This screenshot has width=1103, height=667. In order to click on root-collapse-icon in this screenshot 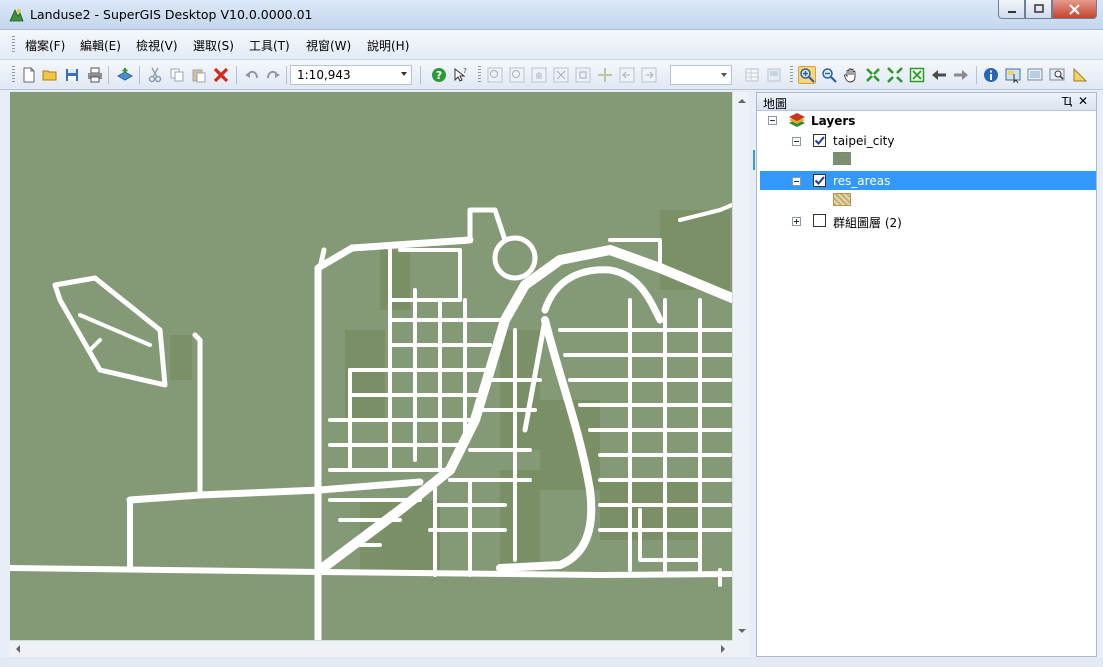, I will do `click(772, 120)`.